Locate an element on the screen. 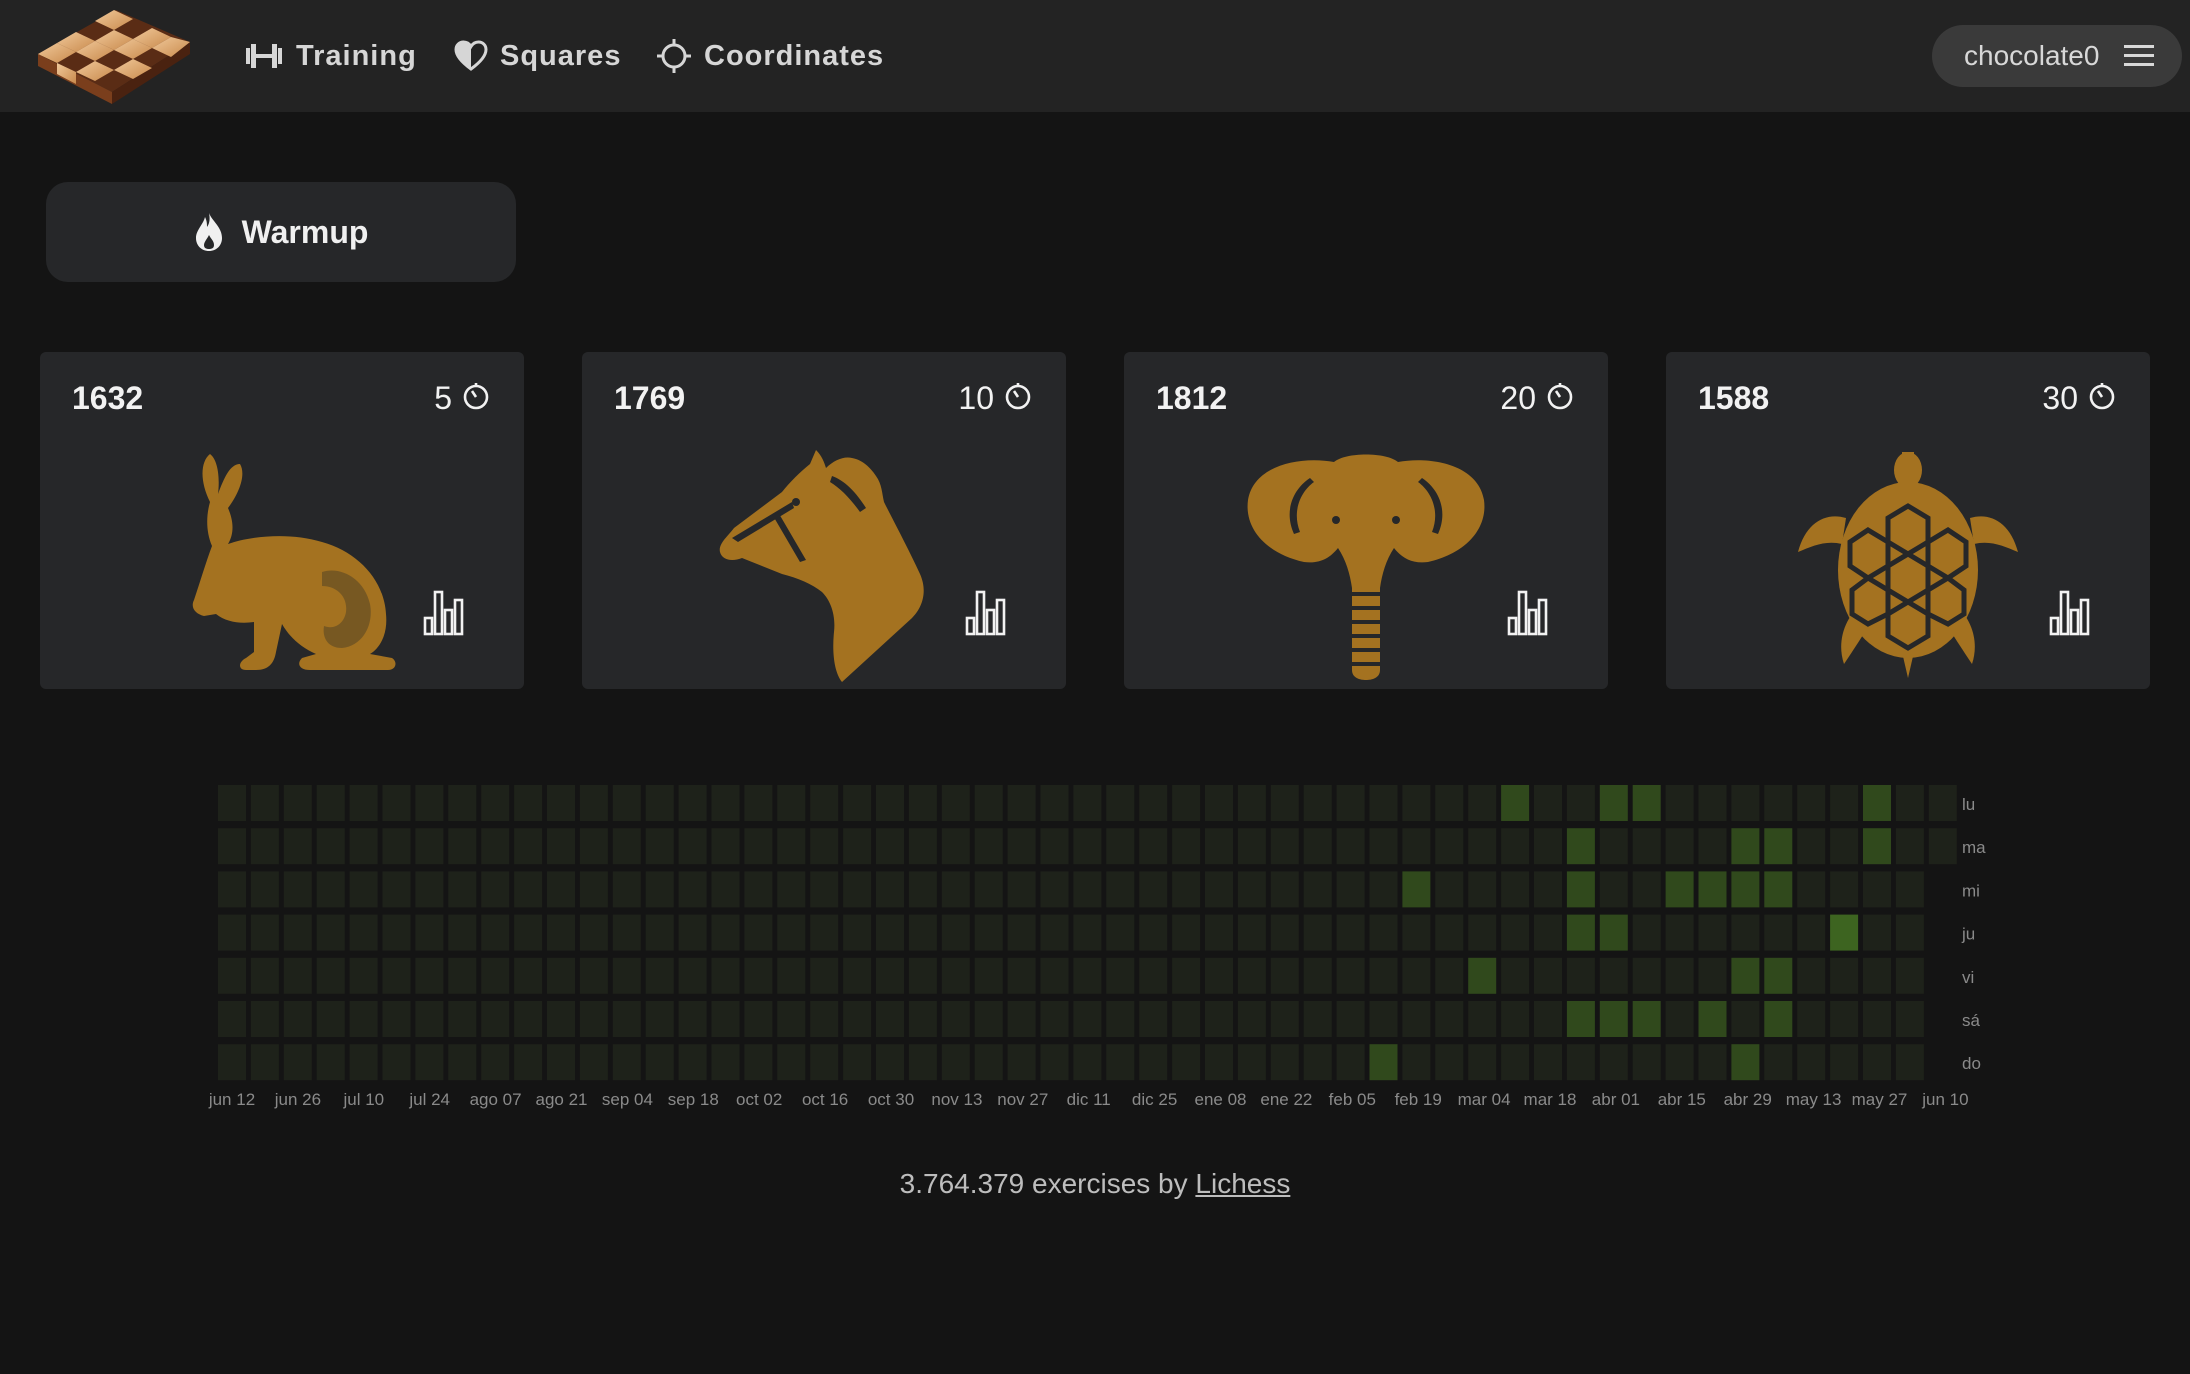  mode-card-20: 1812 20 is located at coordinates (1366, 520).